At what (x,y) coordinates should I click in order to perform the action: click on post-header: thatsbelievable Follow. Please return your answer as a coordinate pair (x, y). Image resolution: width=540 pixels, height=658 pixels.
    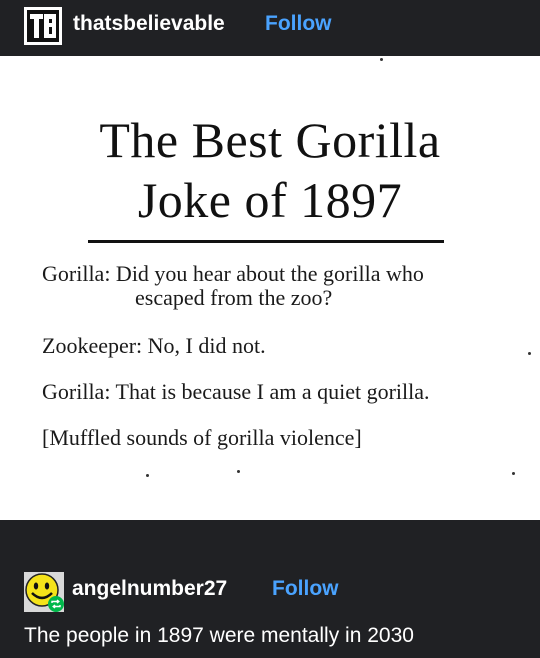
    Looking at the image, I should click on (270, 28).